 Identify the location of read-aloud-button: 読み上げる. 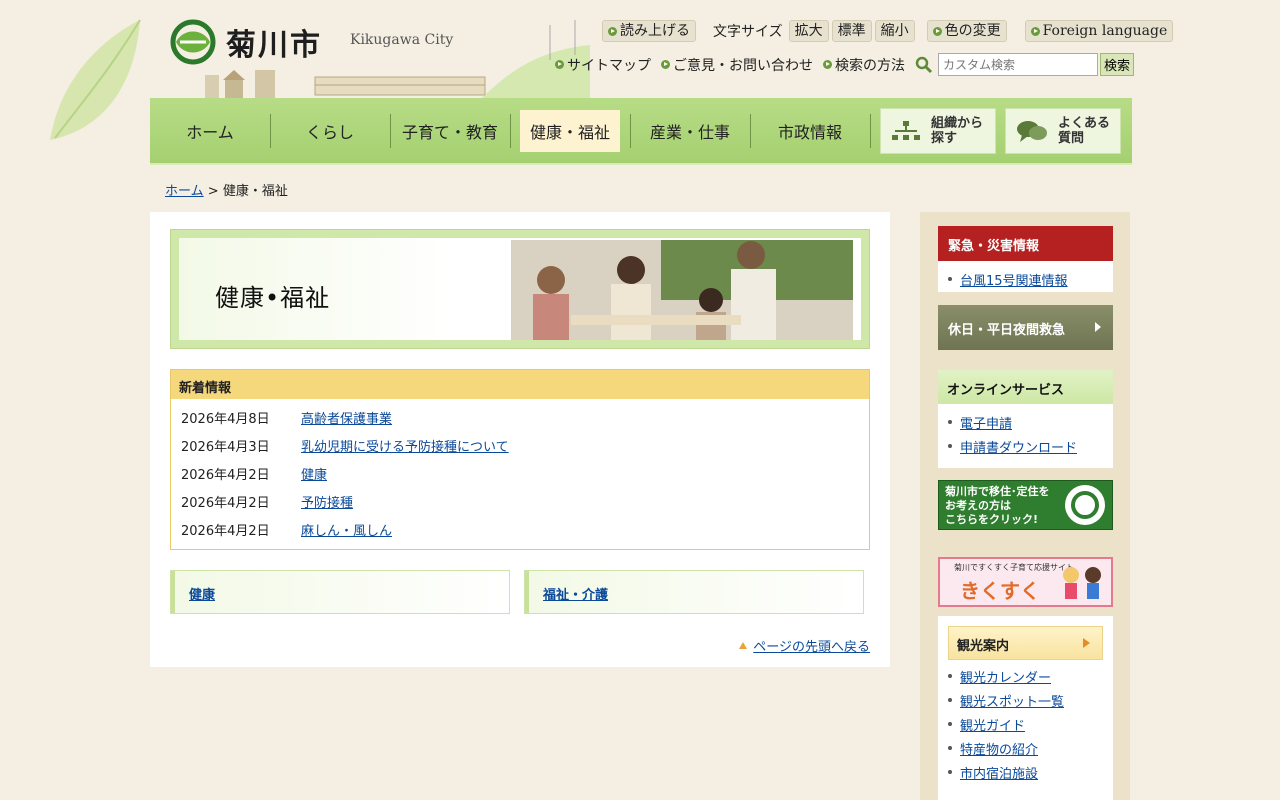
(649, 31).